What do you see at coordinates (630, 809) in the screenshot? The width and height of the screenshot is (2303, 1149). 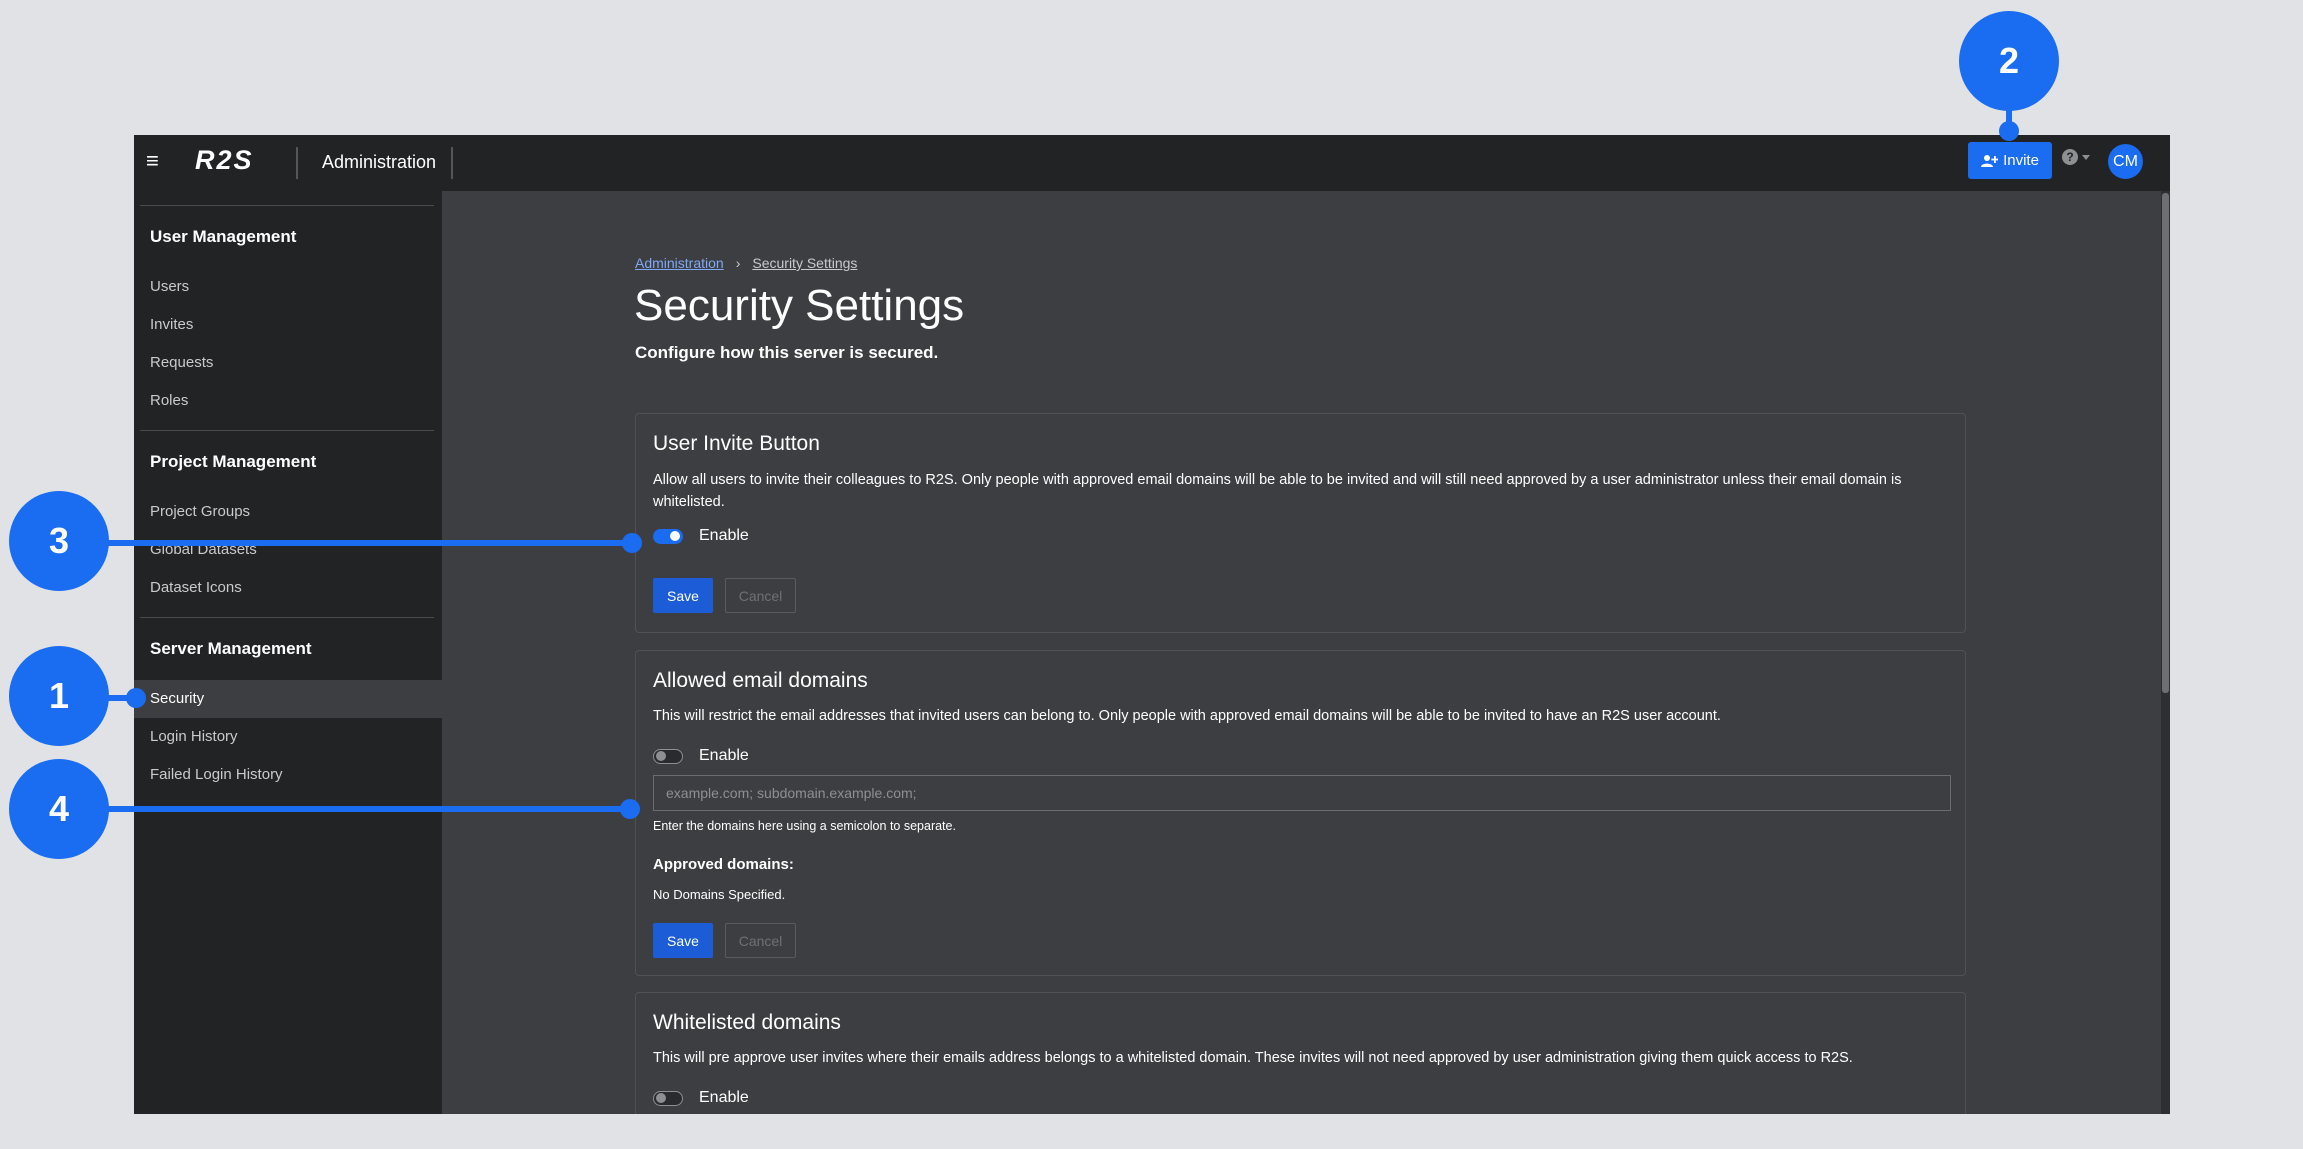 I see `callout-4-pointer` at bounding box center [630, 809].